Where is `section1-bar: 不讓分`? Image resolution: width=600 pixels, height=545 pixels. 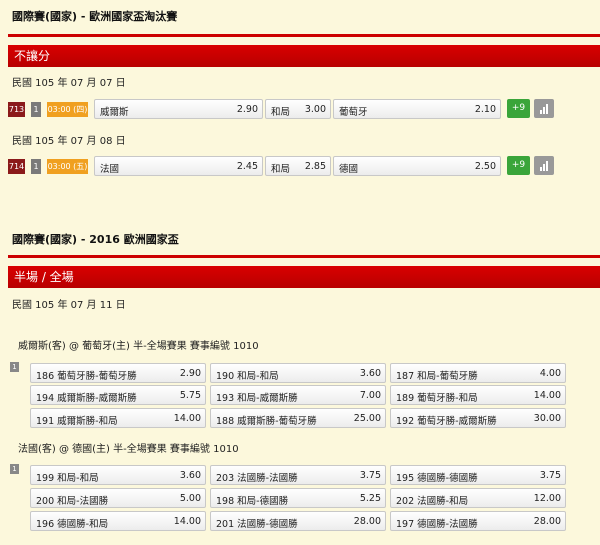 section1-bar: 不讓分 is located at coordinates (304, 56).